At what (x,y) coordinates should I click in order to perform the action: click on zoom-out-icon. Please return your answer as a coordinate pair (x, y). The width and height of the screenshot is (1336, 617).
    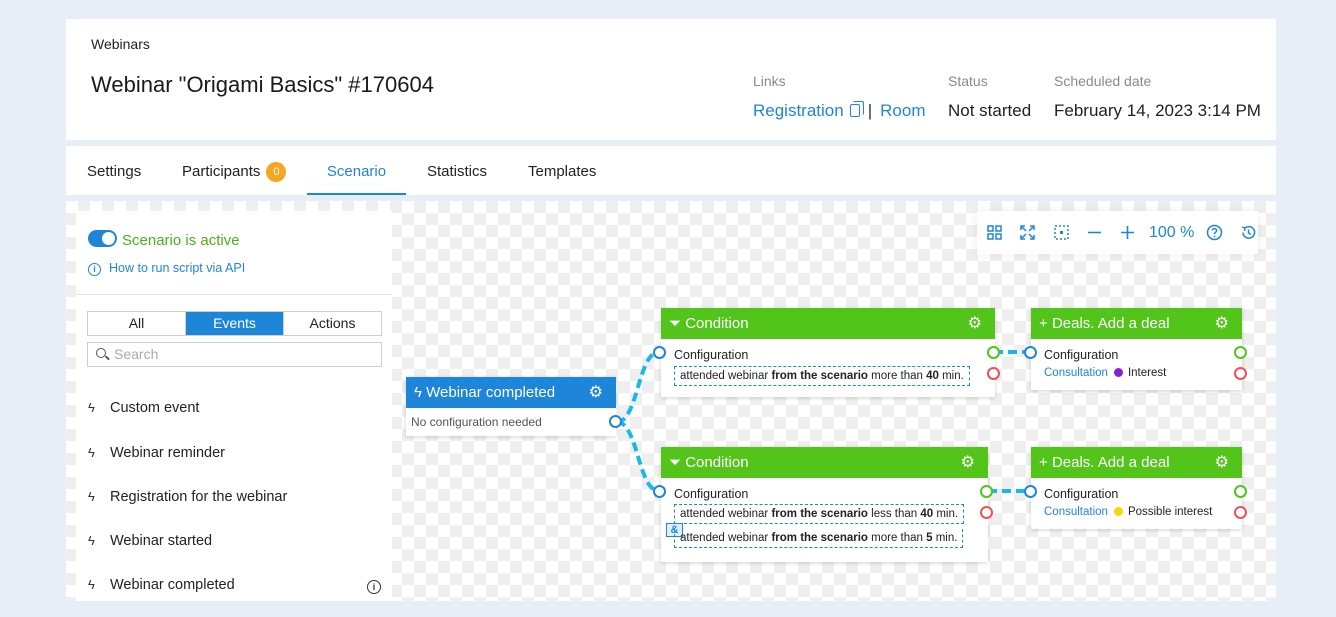
    Looking at the image, I should click on (1094, 232).